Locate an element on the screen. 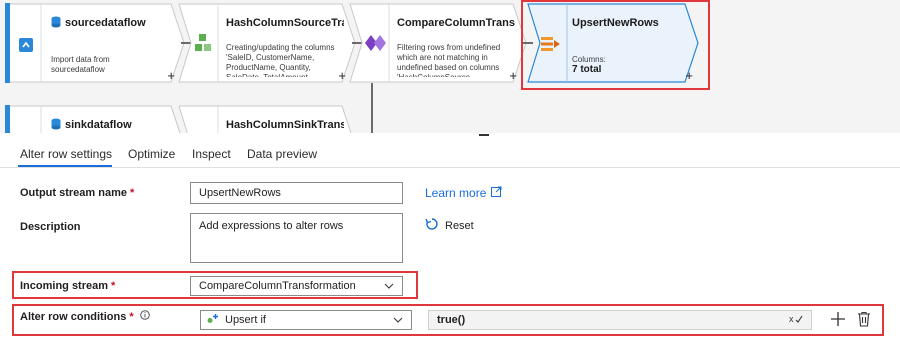 Image resolution: width=900 pixels, height=362 pixels. join-connector is located at coordinates (372, 108).